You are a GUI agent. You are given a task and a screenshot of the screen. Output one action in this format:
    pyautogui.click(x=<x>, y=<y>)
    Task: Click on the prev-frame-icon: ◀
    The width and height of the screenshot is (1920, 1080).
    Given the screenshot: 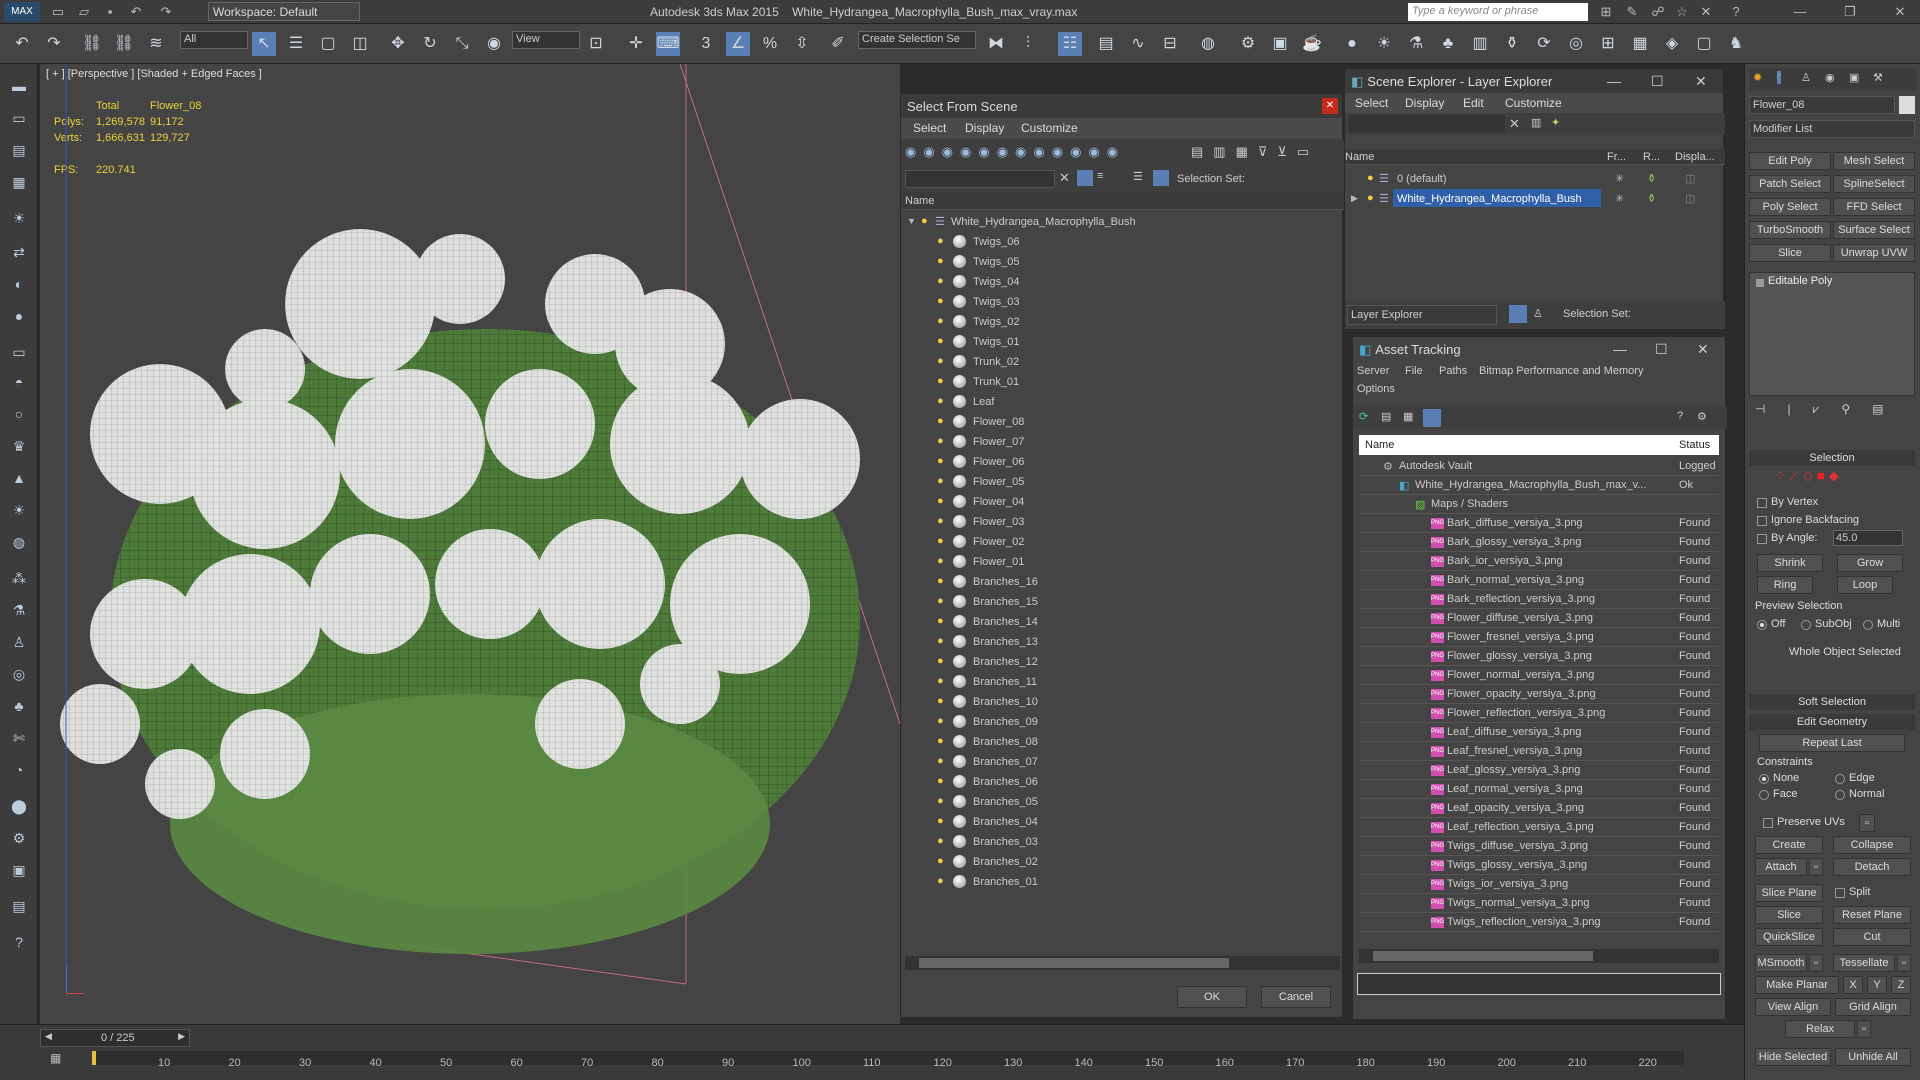 What is the action you would take?
    pyautogui.click(x=48, y=1036)
    